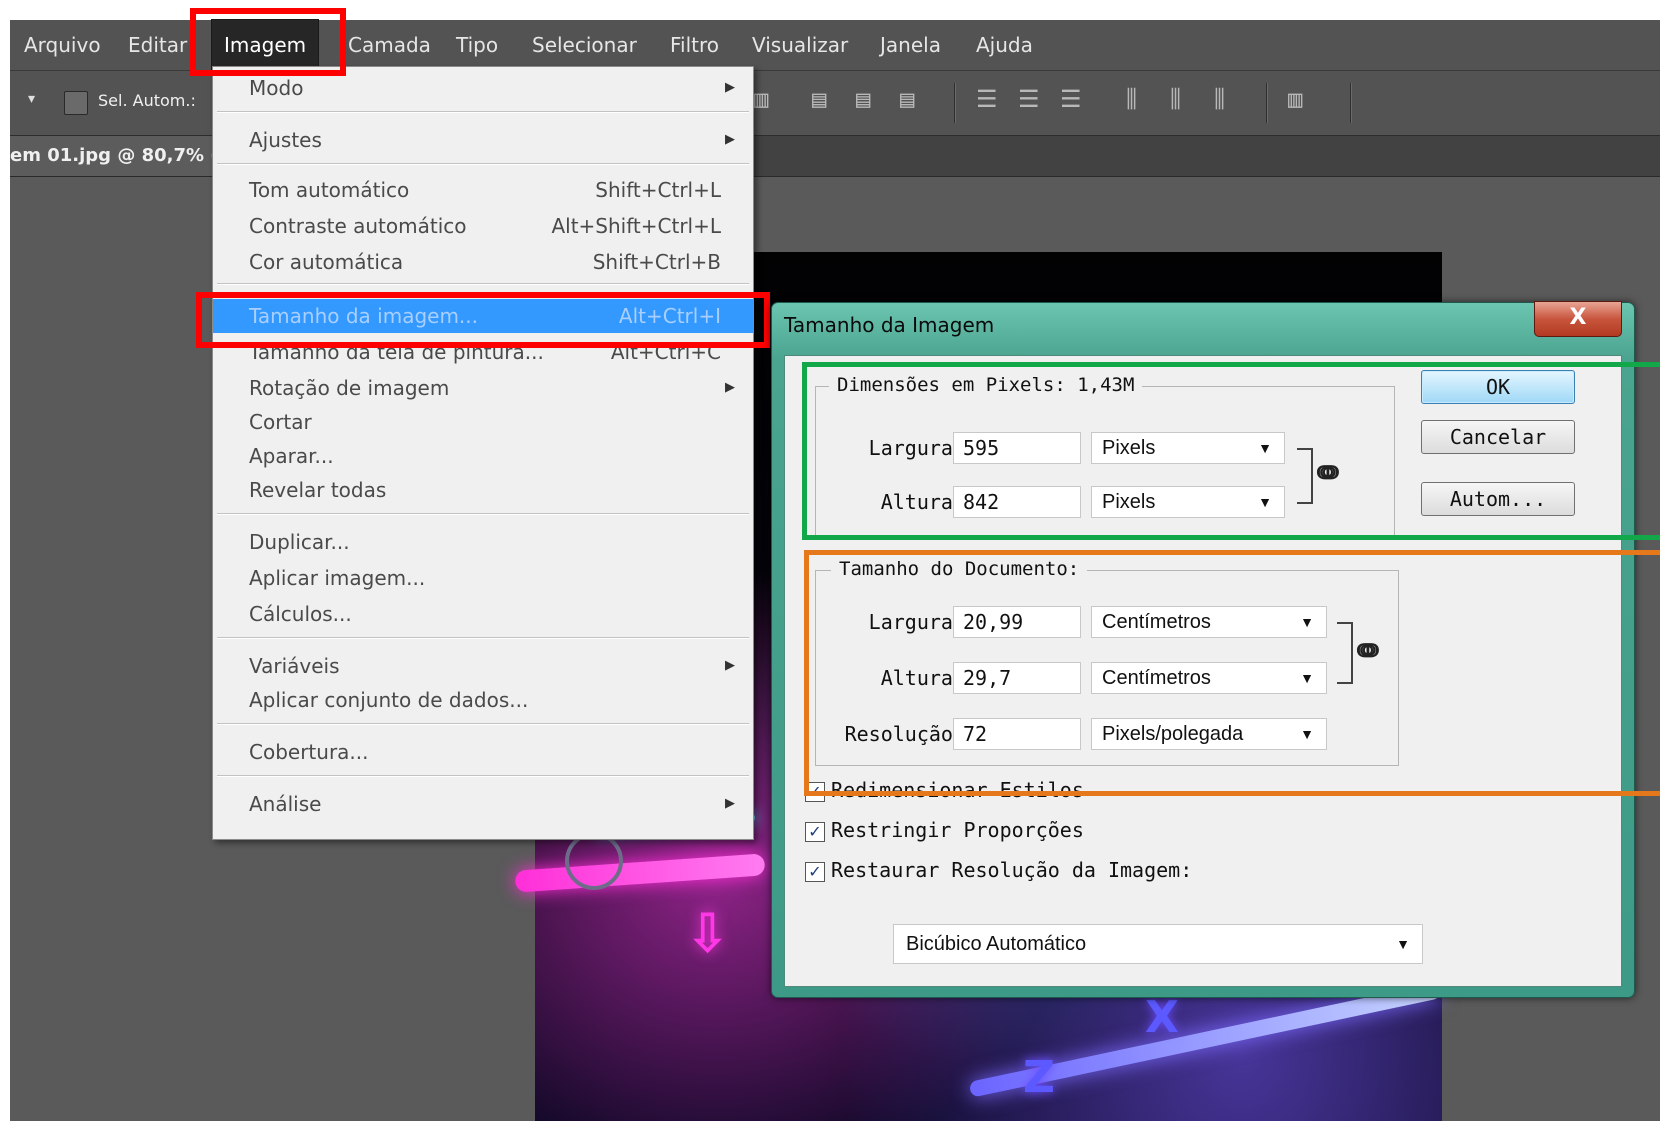  What do you see at coordinates (1162, 1017) in the screenshot?
I see `key-letter: X` at bounding box center [1162, 1017].